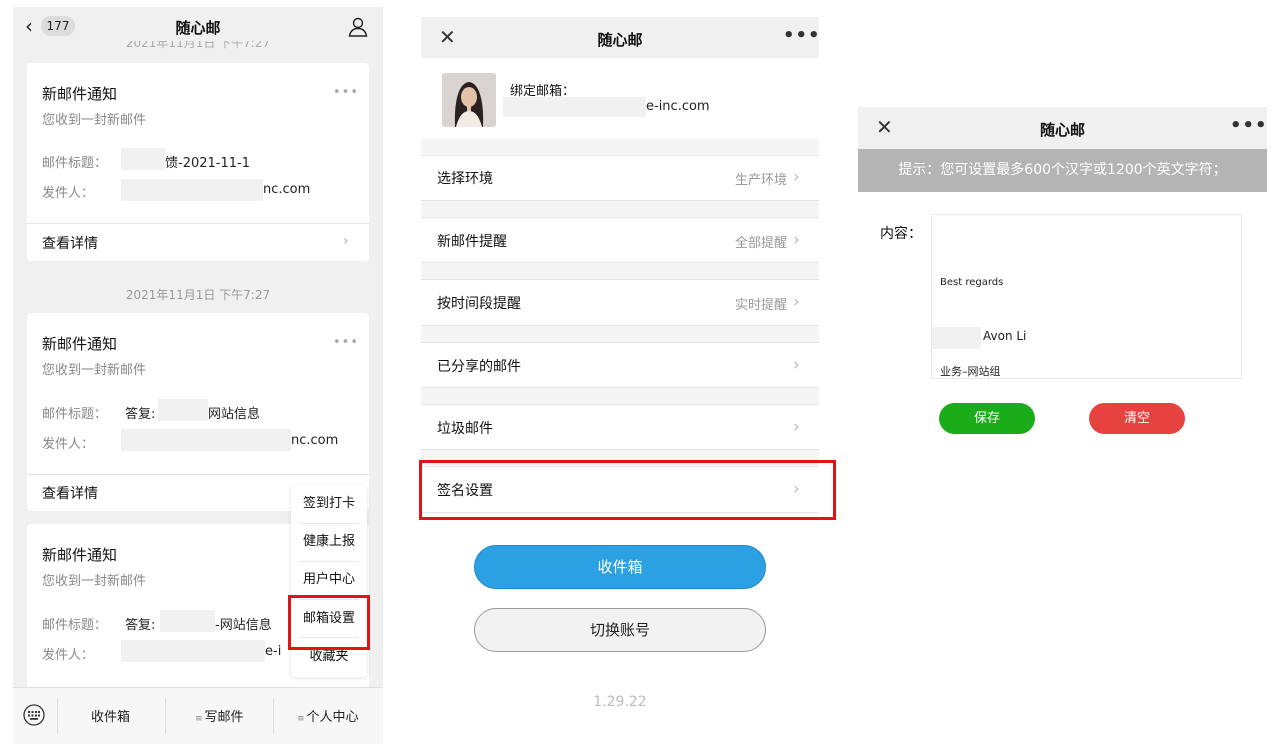 The width and height of the screenshot is (1278, 747). I want to click on signature-line: 业务–网站组, so click(970, 371).